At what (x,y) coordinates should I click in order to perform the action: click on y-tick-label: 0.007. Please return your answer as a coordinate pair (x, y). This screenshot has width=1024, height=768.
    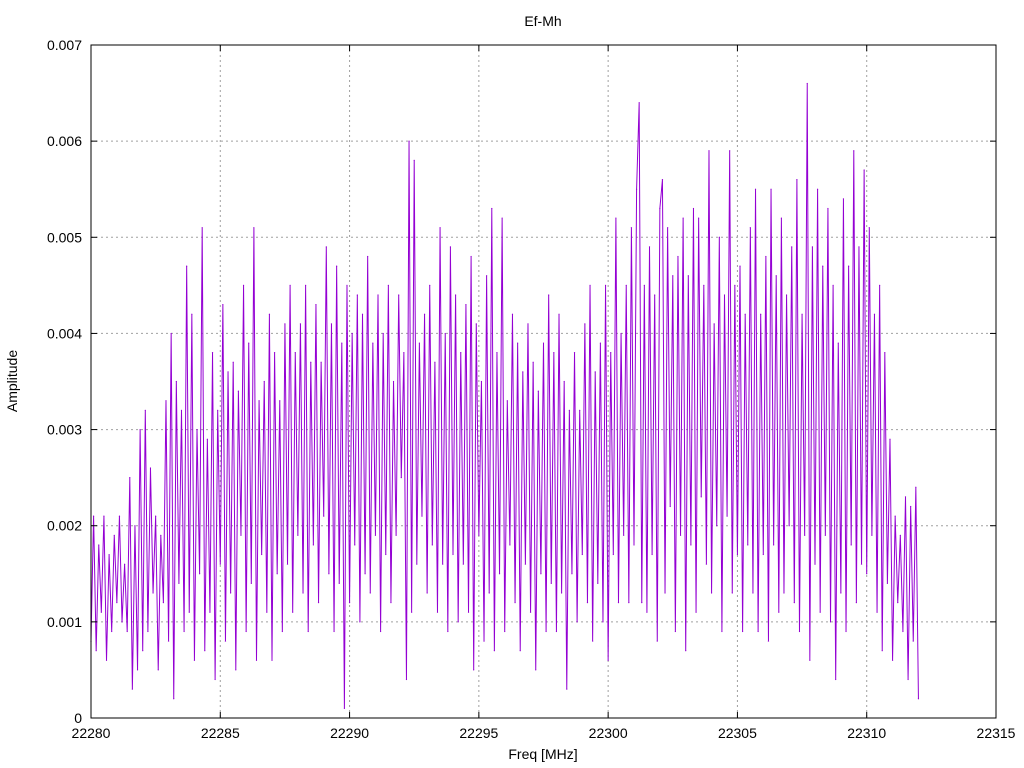
    Looking at the image, I should click on (64, 45).